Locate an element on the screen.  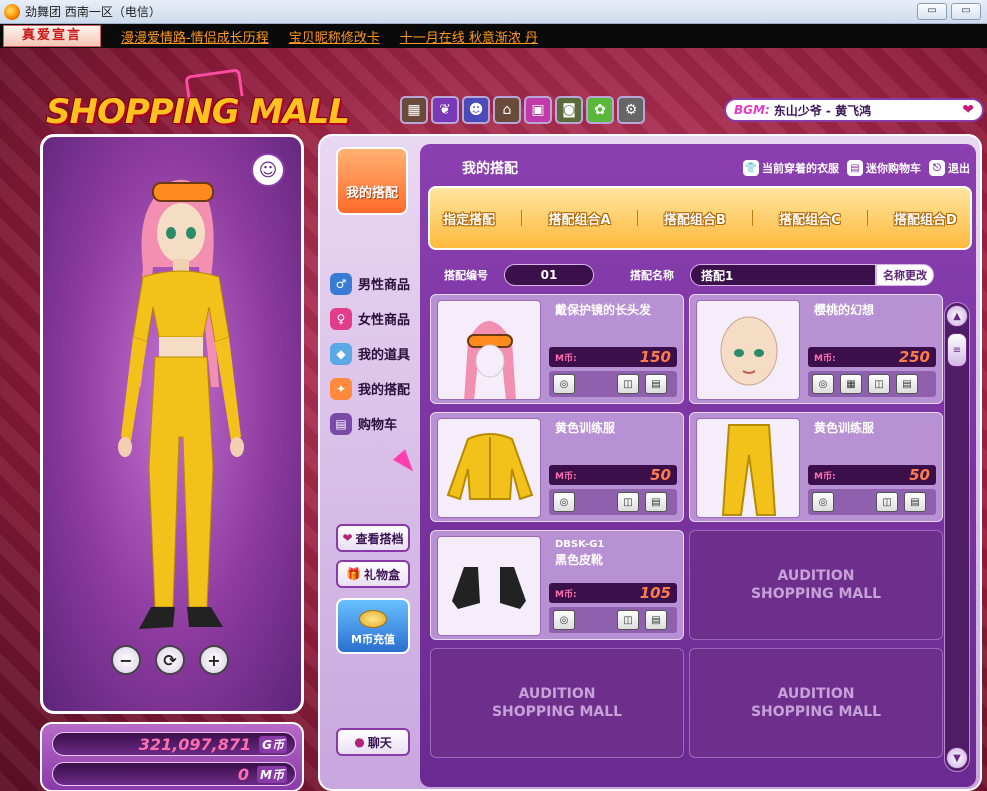
price-value: 150 is located at coordinates (655, 357).